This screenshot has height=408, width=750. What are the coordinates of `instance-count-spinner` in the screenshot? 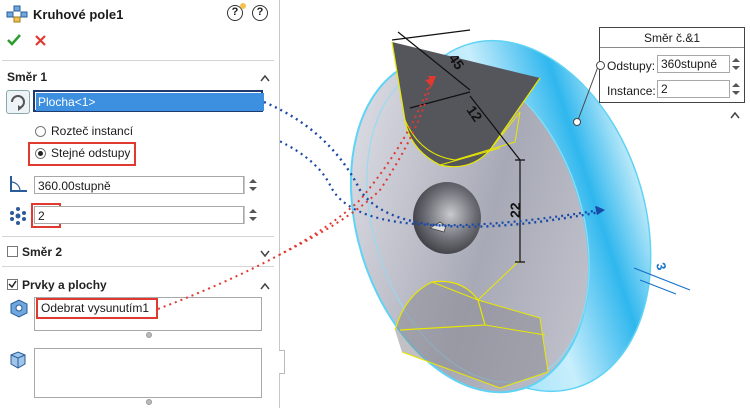 It's located at (252, 215).